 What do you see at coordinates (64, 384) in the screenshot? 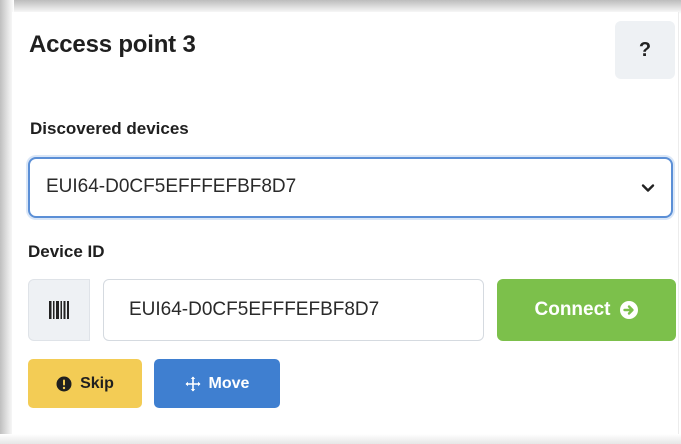
I see `exclamation-circle-icon` at bounding box center [64, 384].